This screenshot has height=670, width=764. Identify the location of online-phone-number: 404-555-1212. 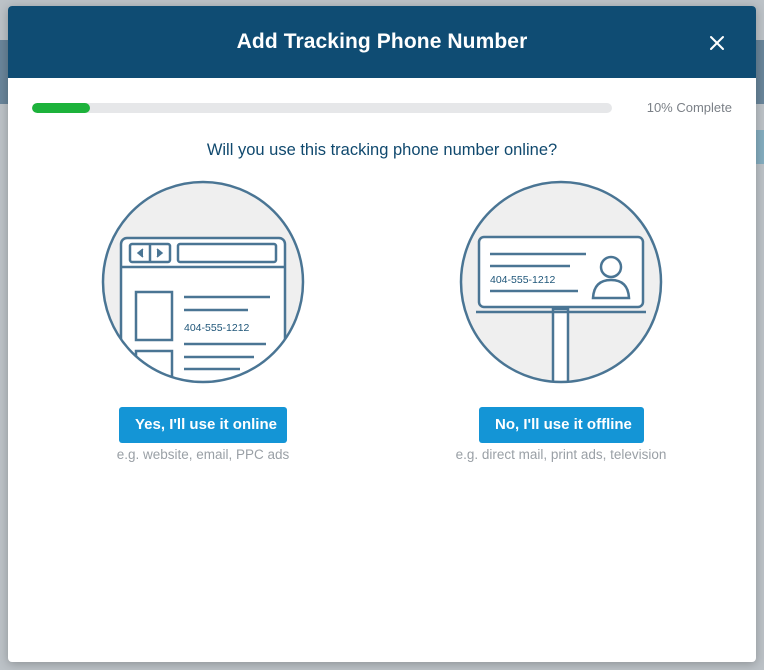
(217, 328).